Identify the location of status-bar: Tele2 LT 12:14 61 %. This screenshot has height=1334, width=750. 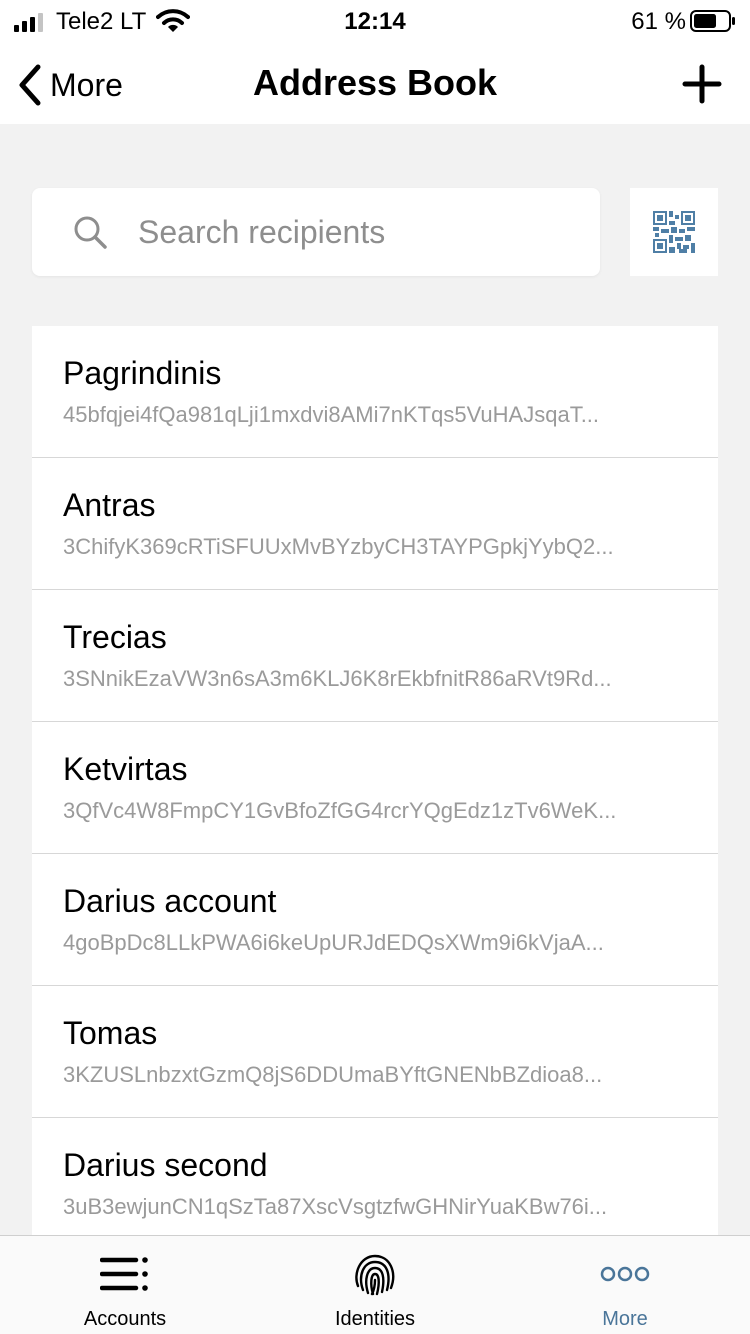
(375, 22).